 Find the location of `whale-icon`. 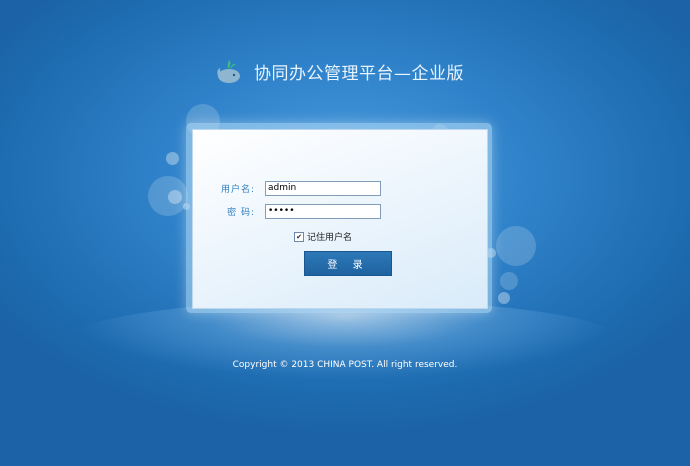

whale-icon is located at coordinates (228, 71).